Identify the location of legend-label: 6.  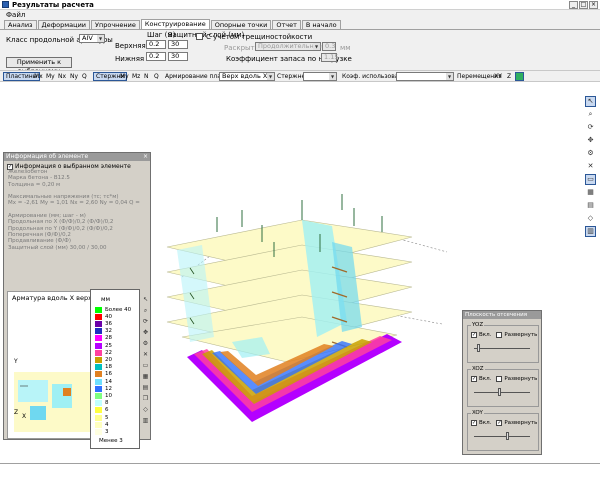
(107, 410).